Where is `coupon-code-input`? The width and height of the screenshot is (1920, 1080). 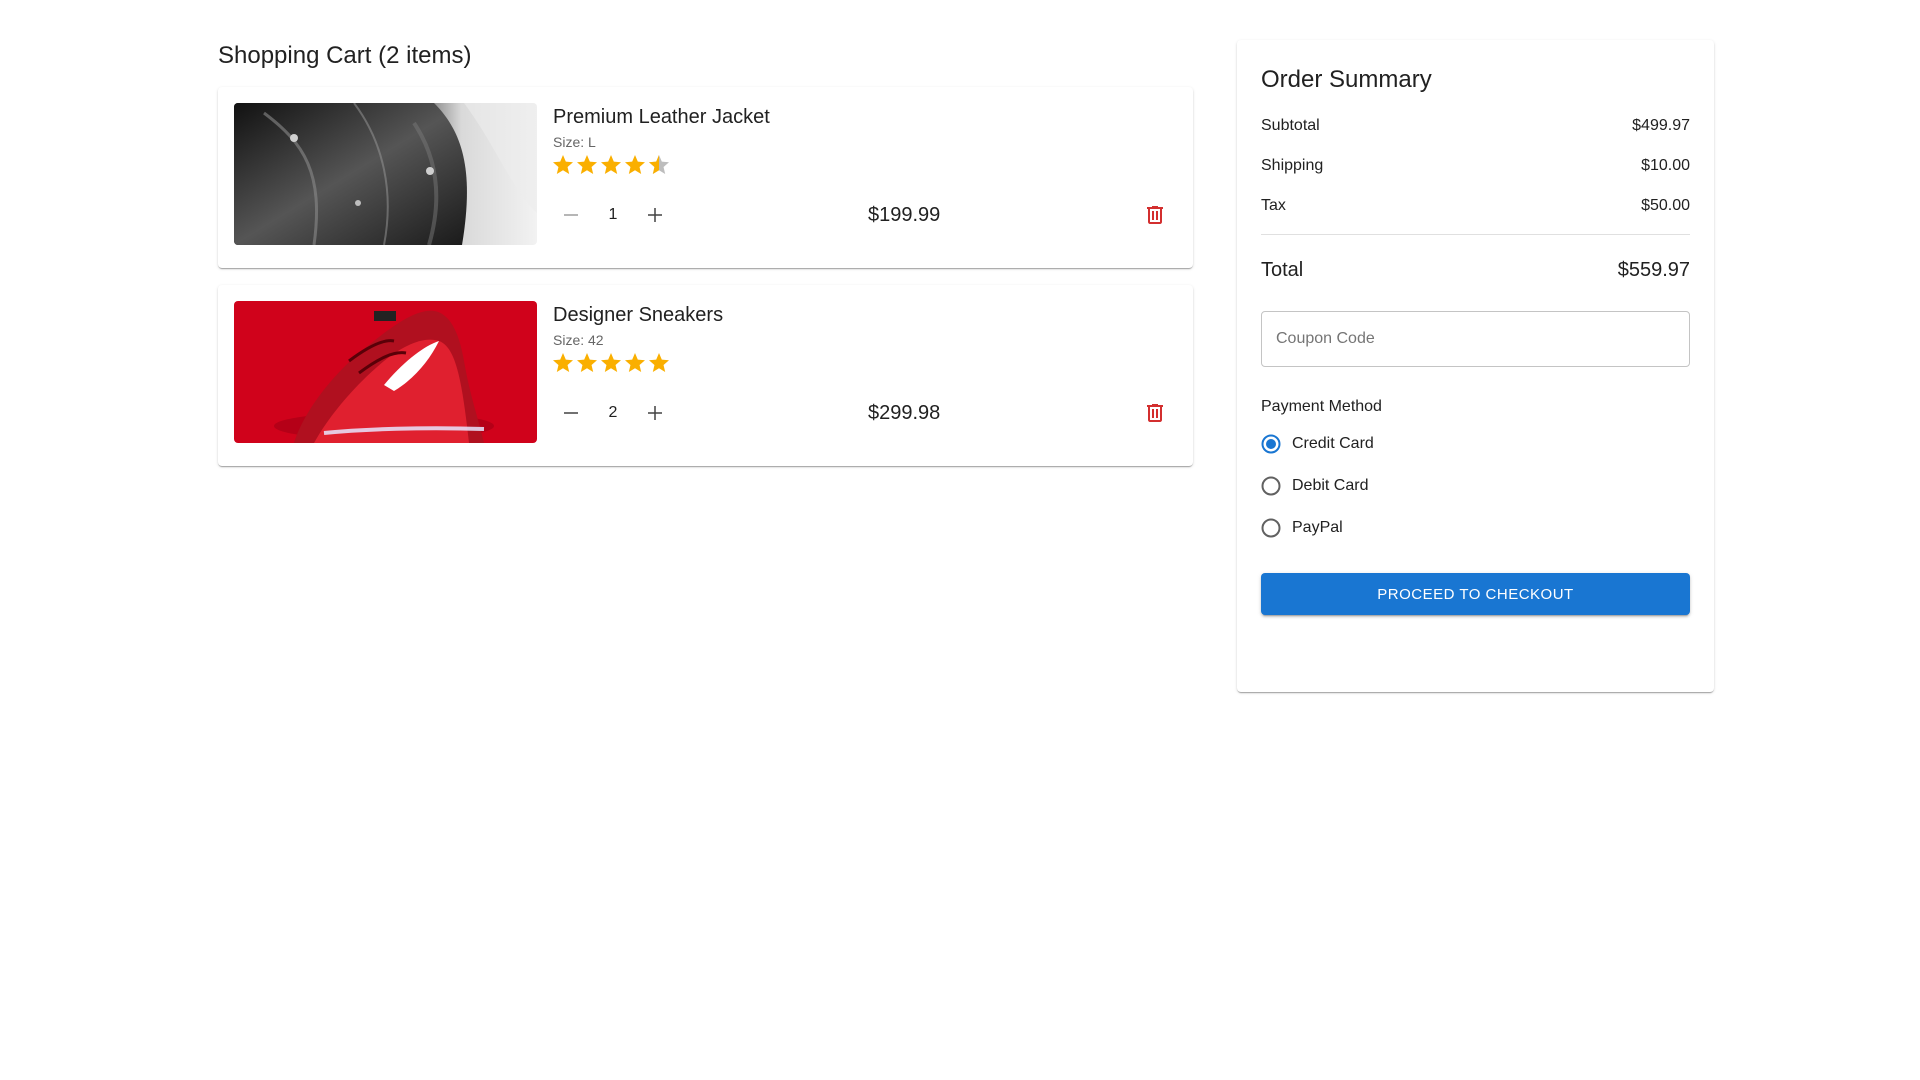
coupon-code-input is located at coordinates (1475, 339).